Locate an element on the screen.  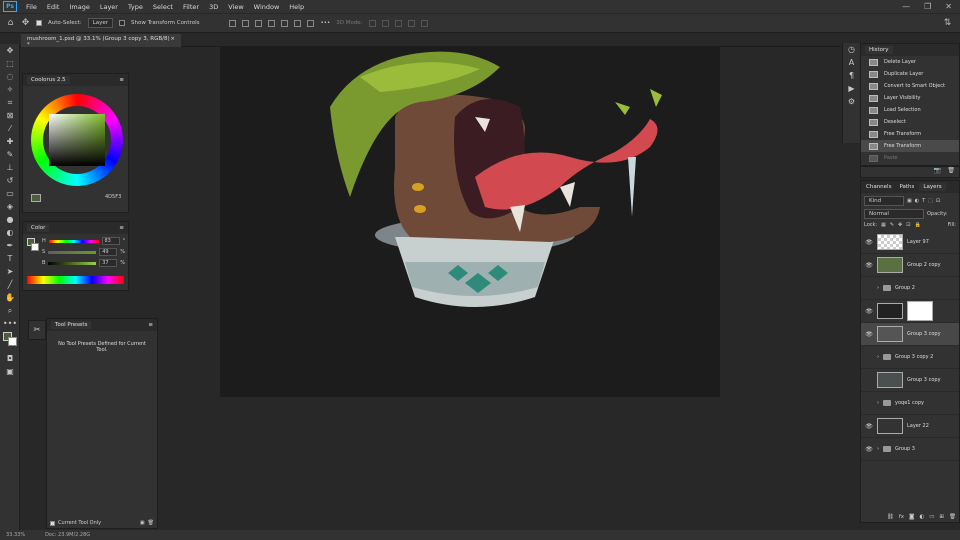
maximize-button: ❐ is located at coordinates (927, 6).